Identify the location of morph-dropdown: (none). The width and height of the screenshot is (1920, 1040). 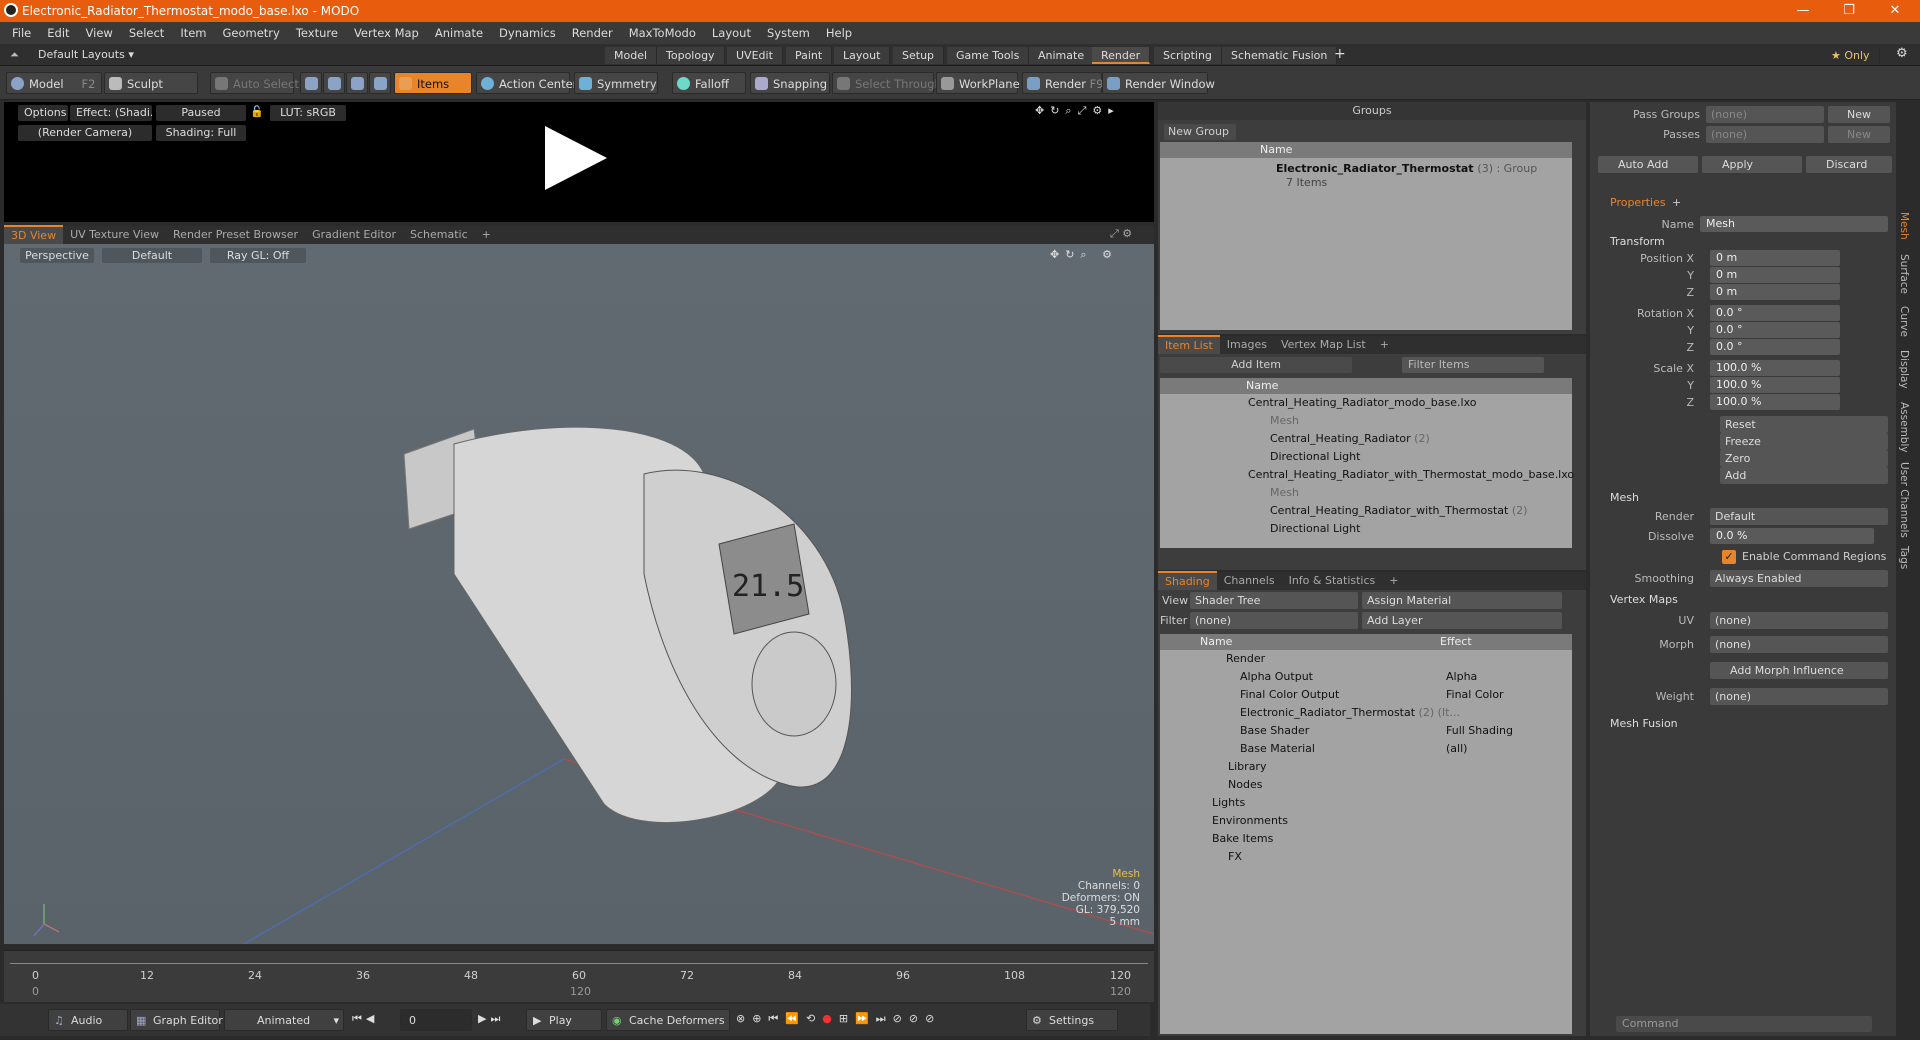
(1799, 644).